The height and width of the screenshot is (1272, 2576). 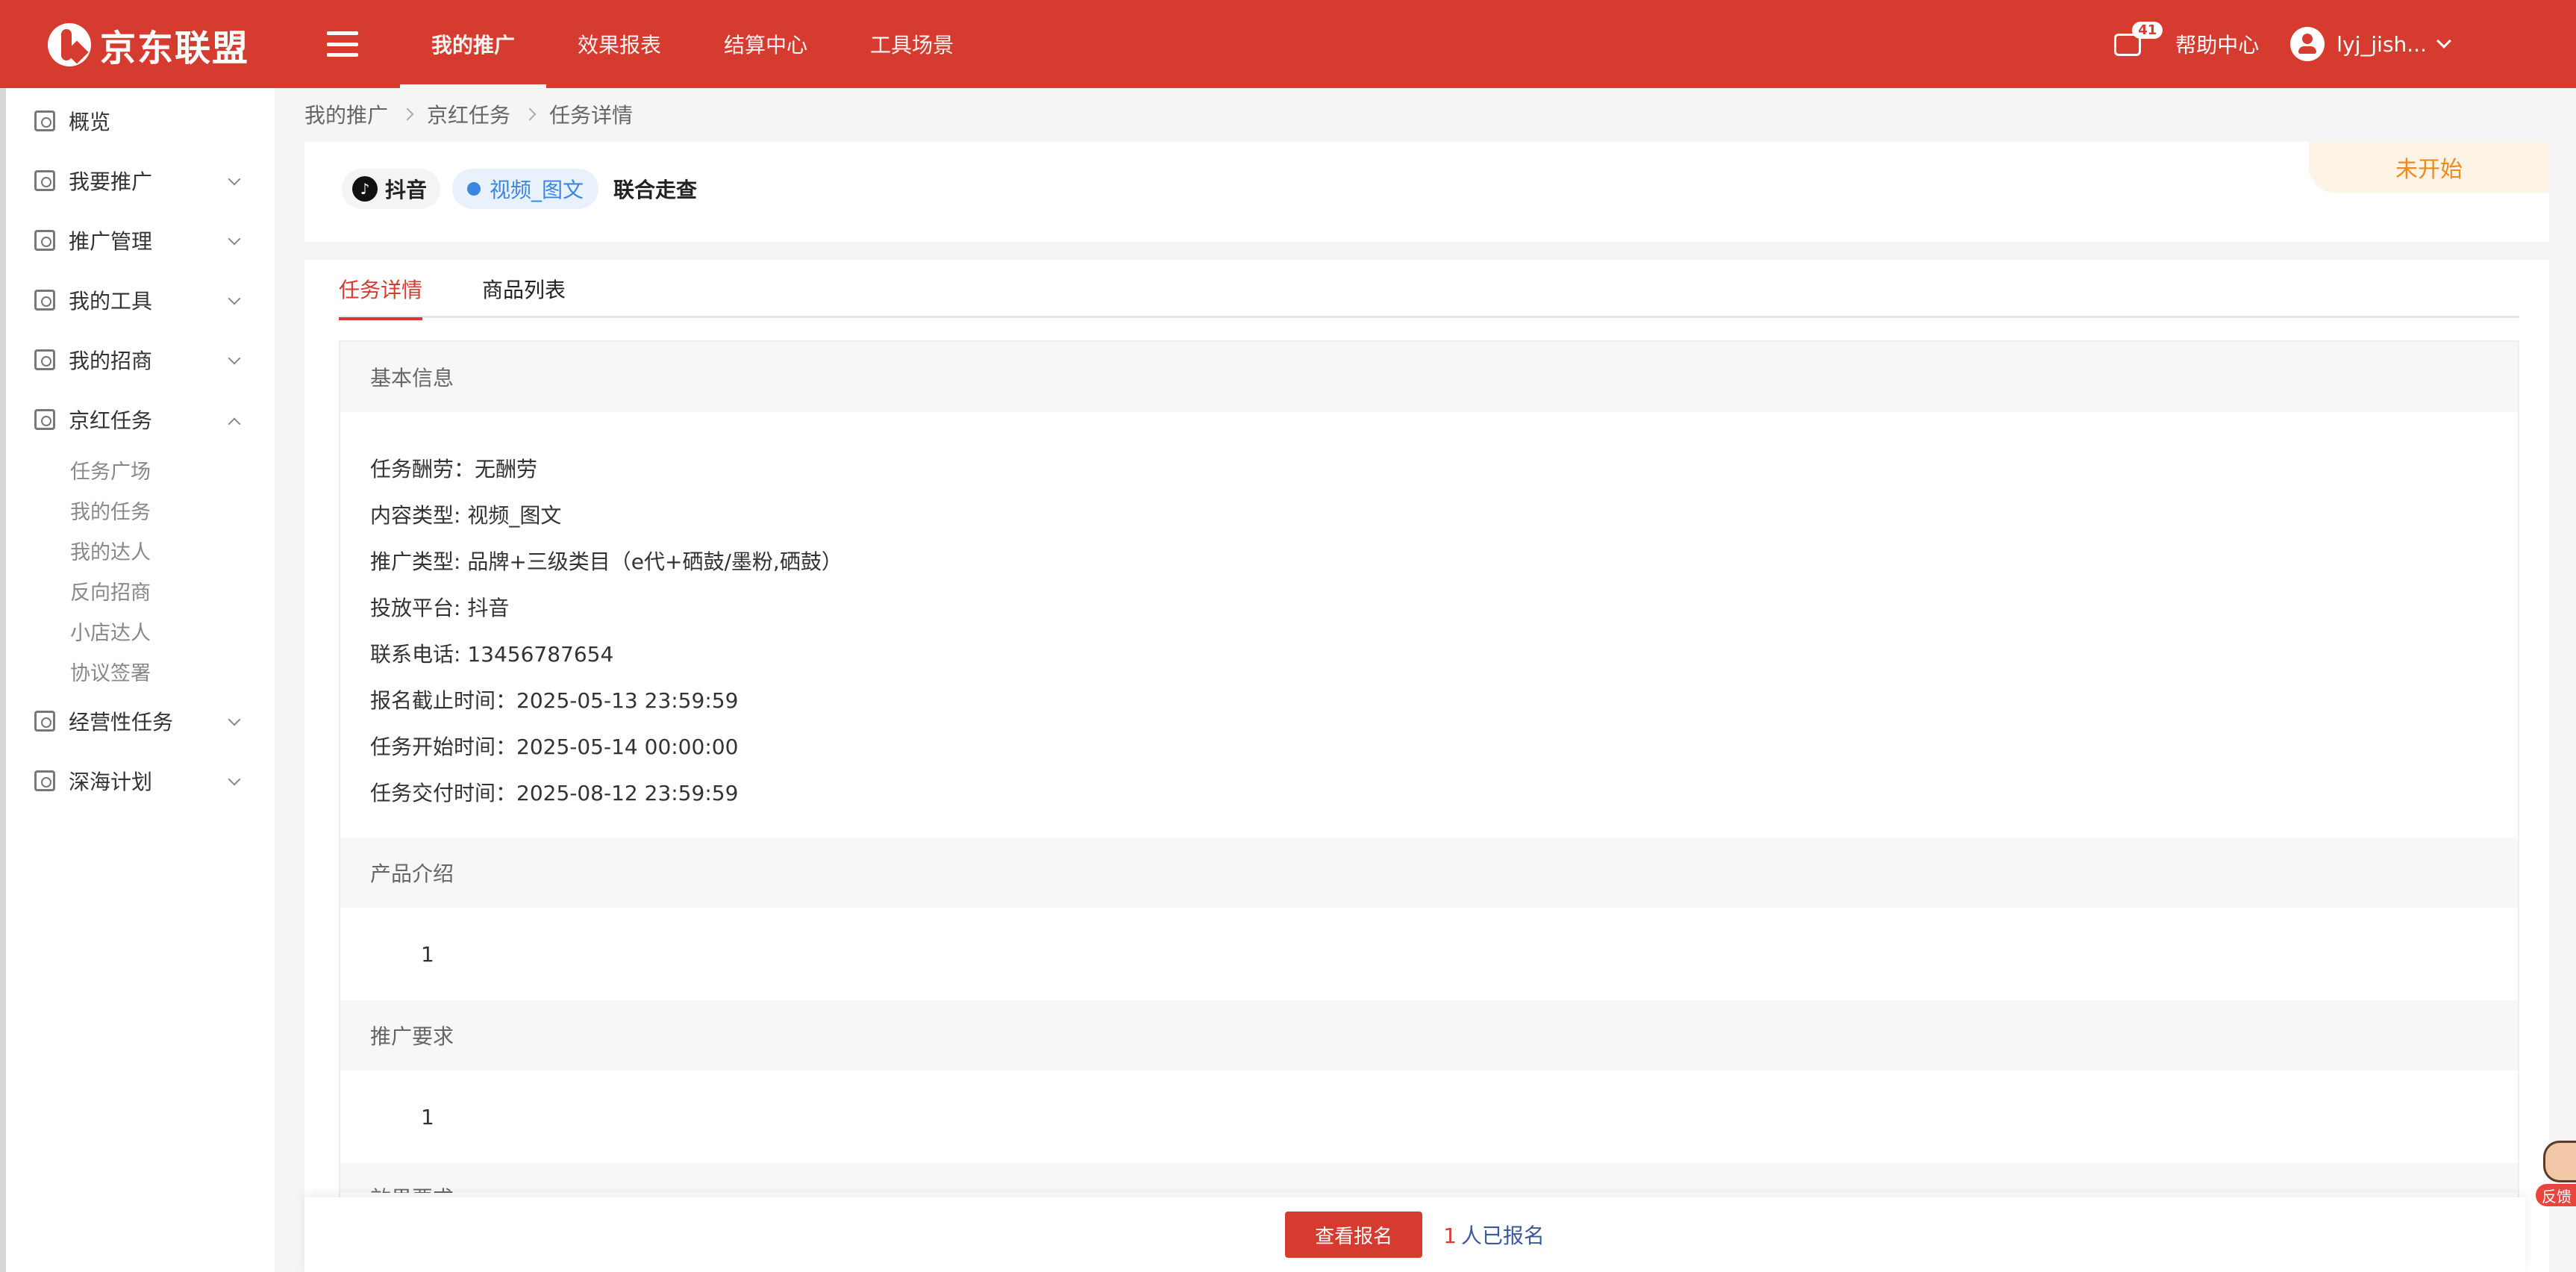 What do you see at coordinates (591, 115) in the screenshot?
I see `breadcrumb-current: 任务详情` at bounding box center [591, 115].